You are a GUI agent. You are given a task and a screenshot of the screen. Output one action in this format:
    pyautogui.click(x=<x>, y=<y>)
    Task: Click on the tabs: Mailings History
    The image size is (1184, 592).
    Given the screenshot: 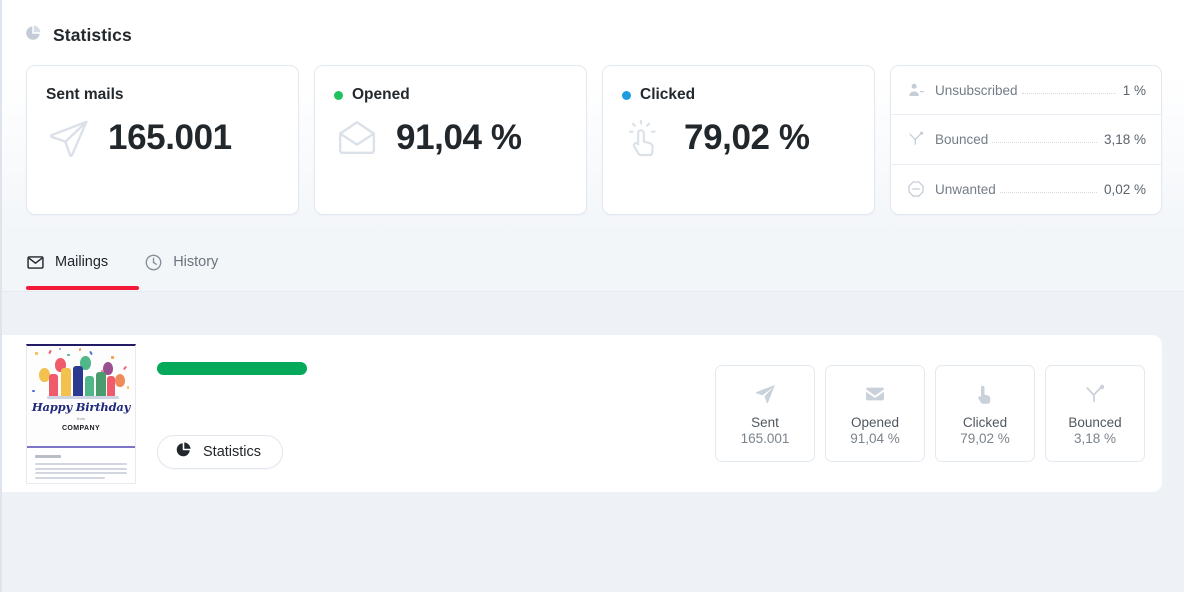 What is the action you would take?
    pyautogui.click(x=122, y=262)
    